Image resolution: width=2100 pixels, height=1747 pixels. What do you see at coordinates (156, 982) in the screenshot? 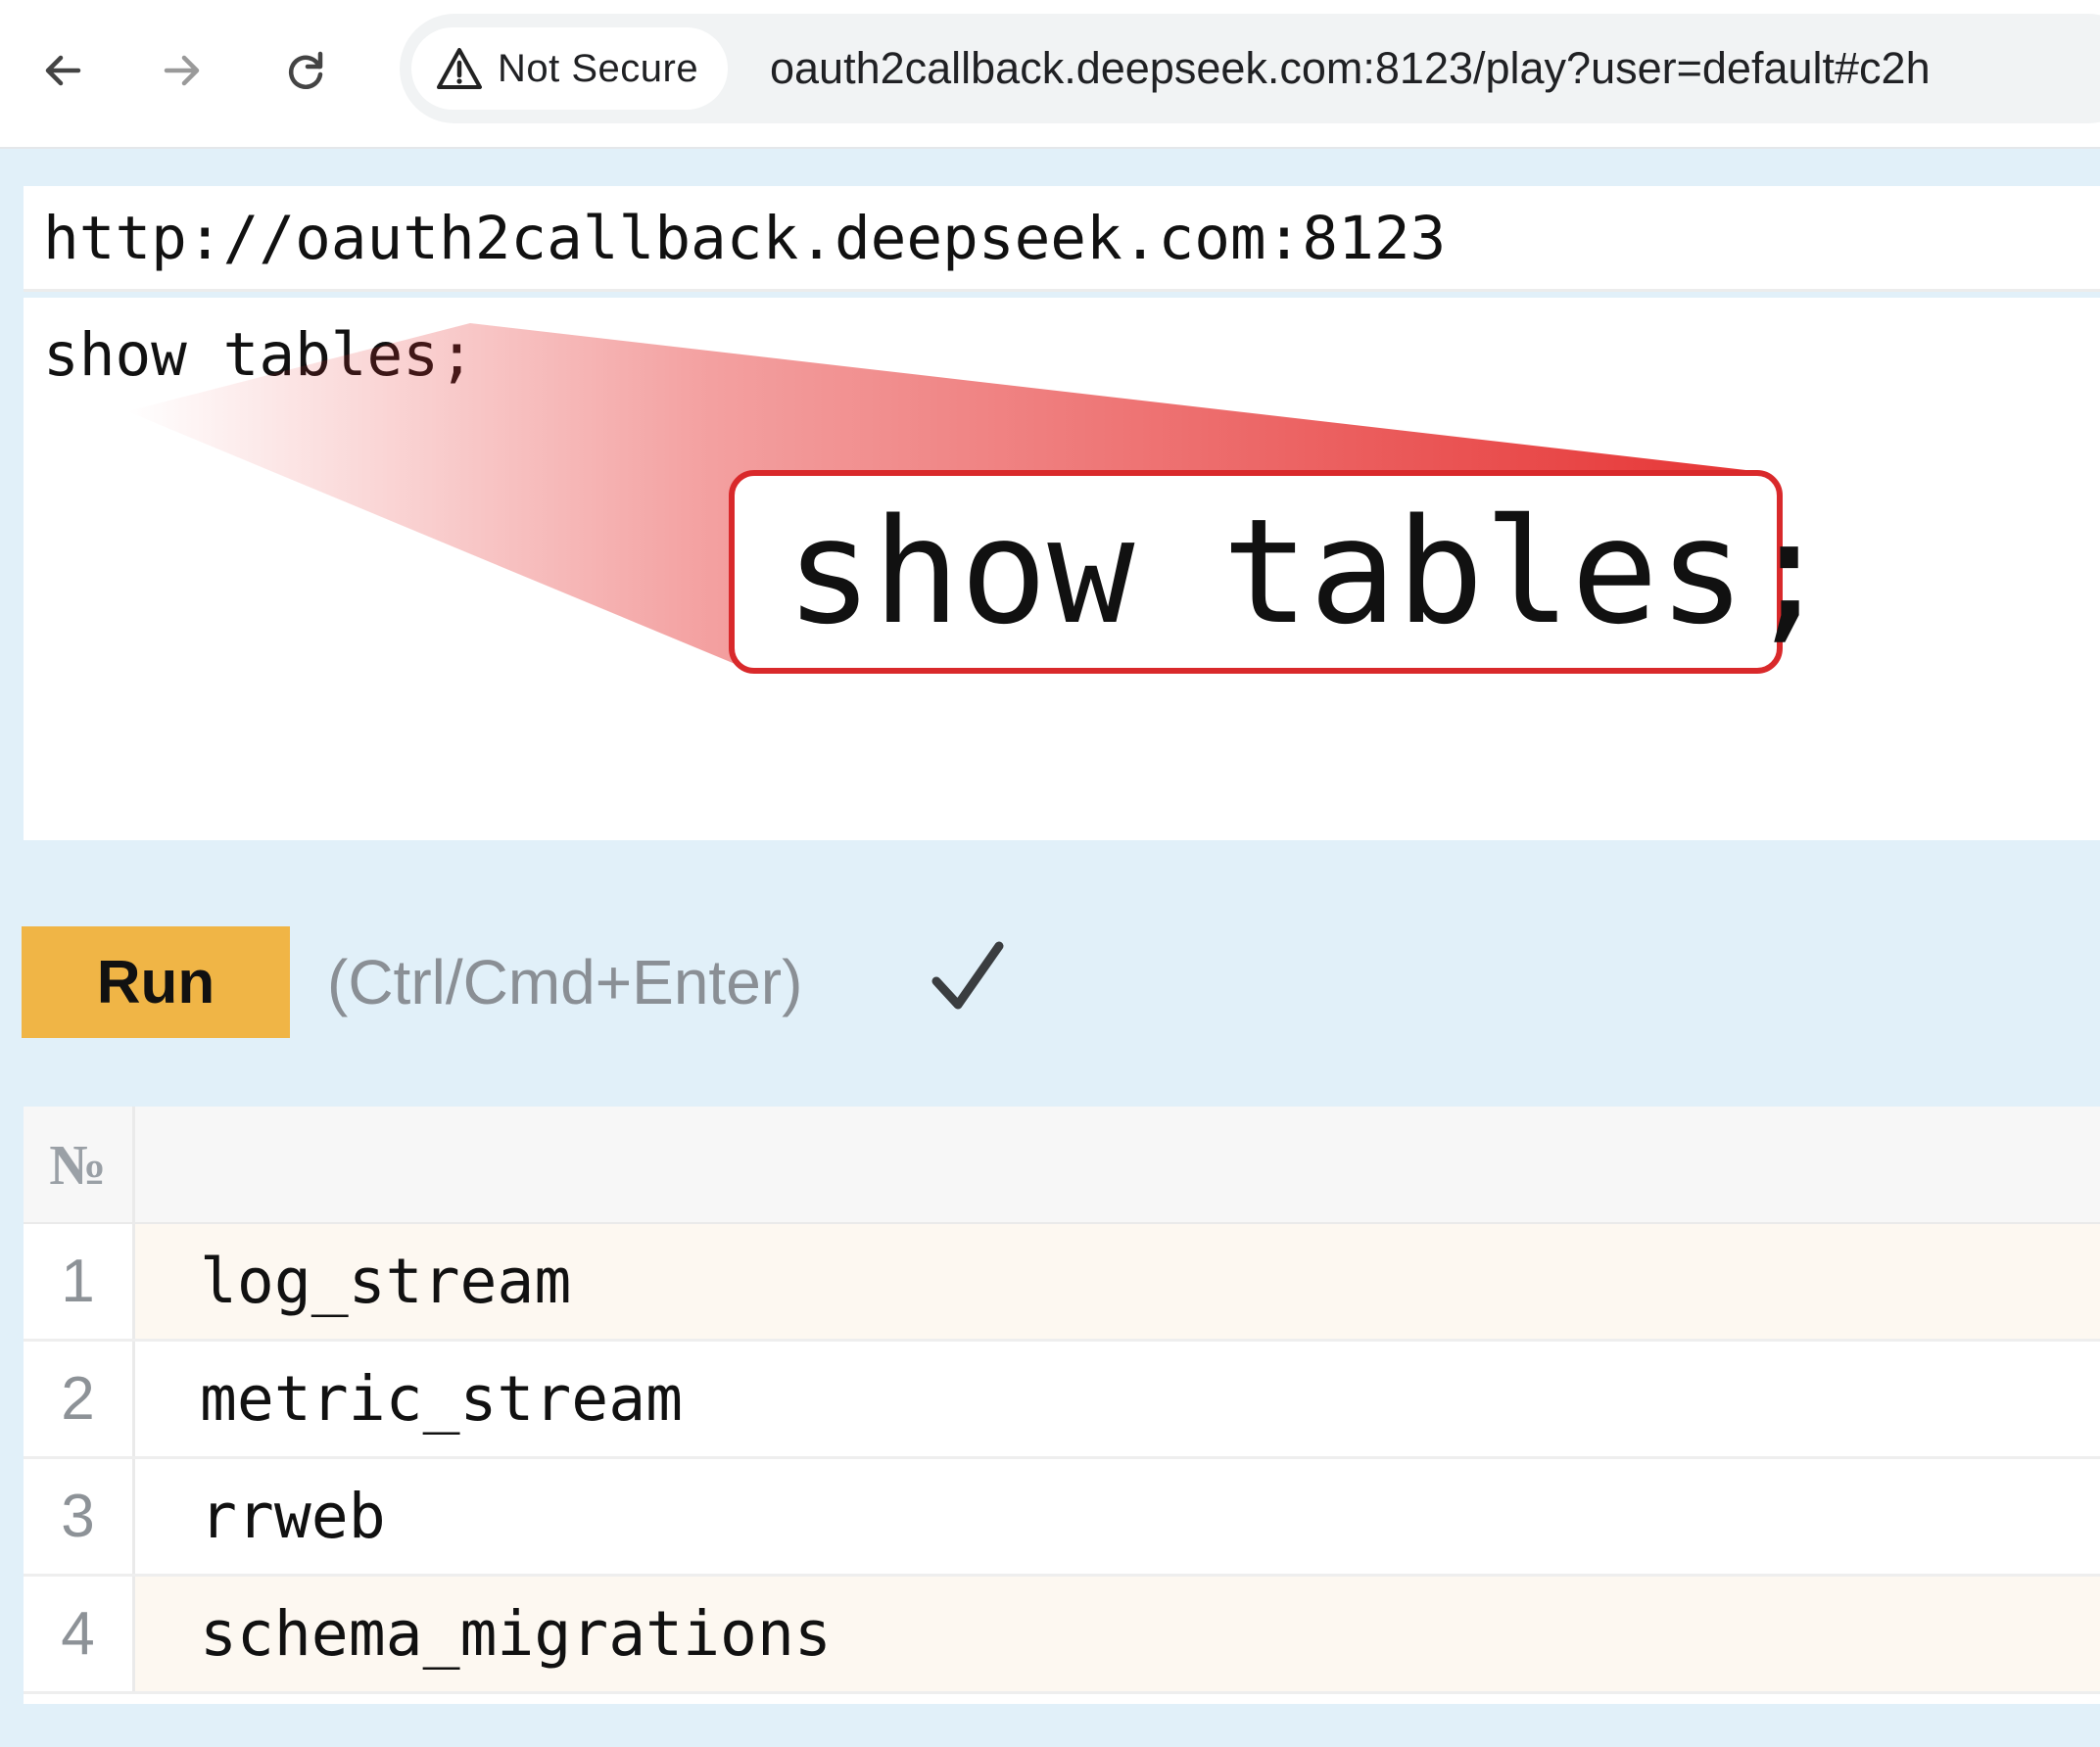
I see `run-button: Run` at bounding box center [156, 982].